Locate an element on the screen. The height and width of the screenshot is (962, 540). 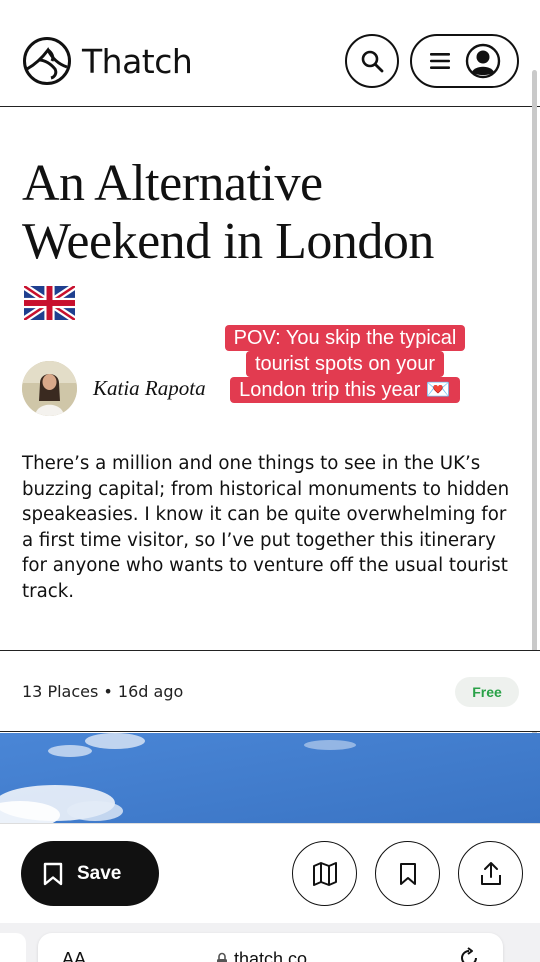
search-button is located at coordinates (372, 61).